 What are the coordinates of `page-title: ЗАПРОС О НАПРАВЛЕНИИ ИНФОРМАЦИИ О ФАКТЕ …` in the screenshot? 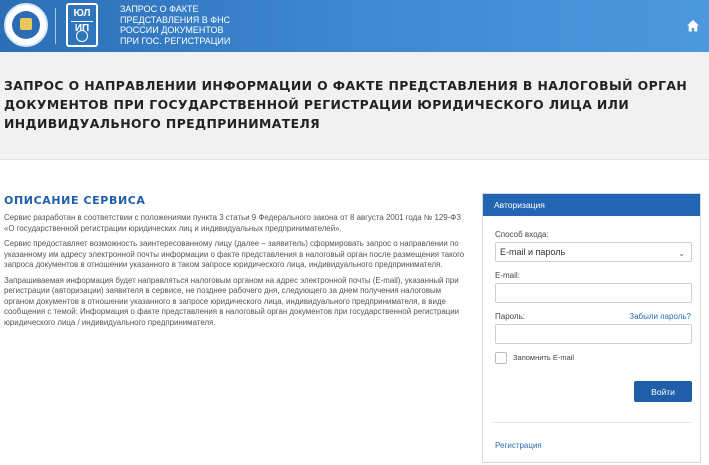 It's located at (346, 104).